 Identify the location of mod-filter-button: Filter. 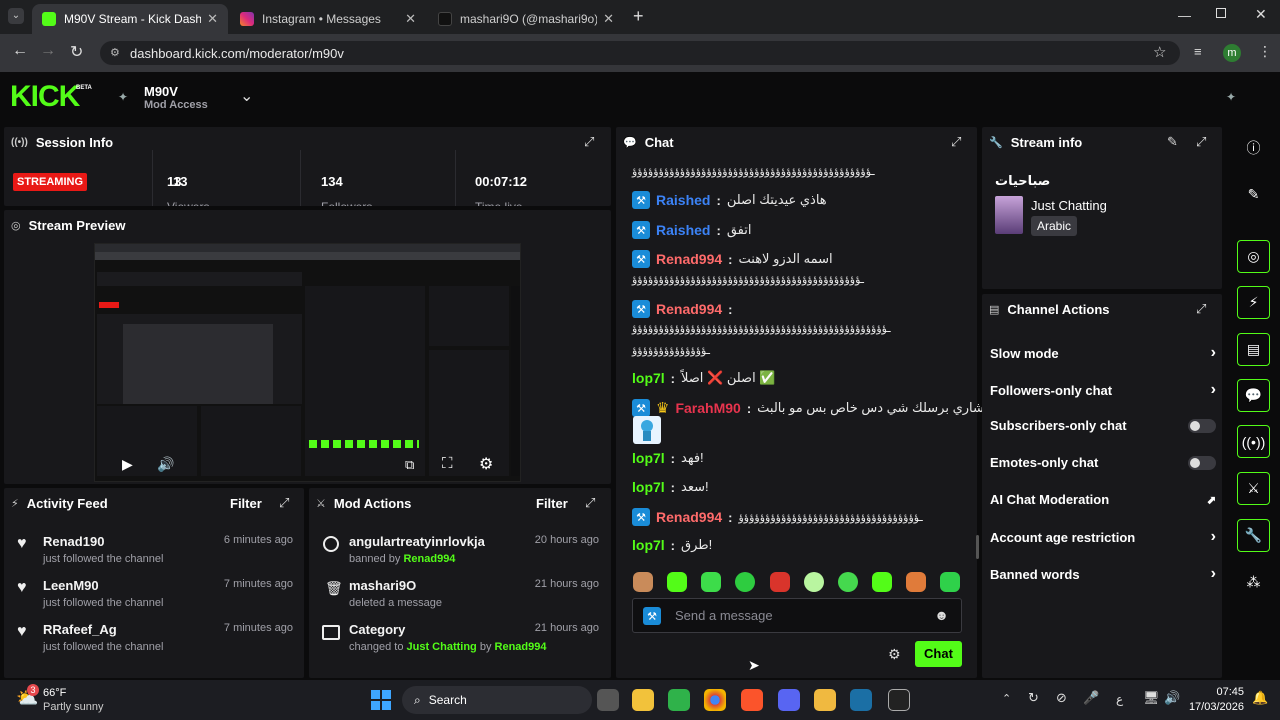
(552, 503).